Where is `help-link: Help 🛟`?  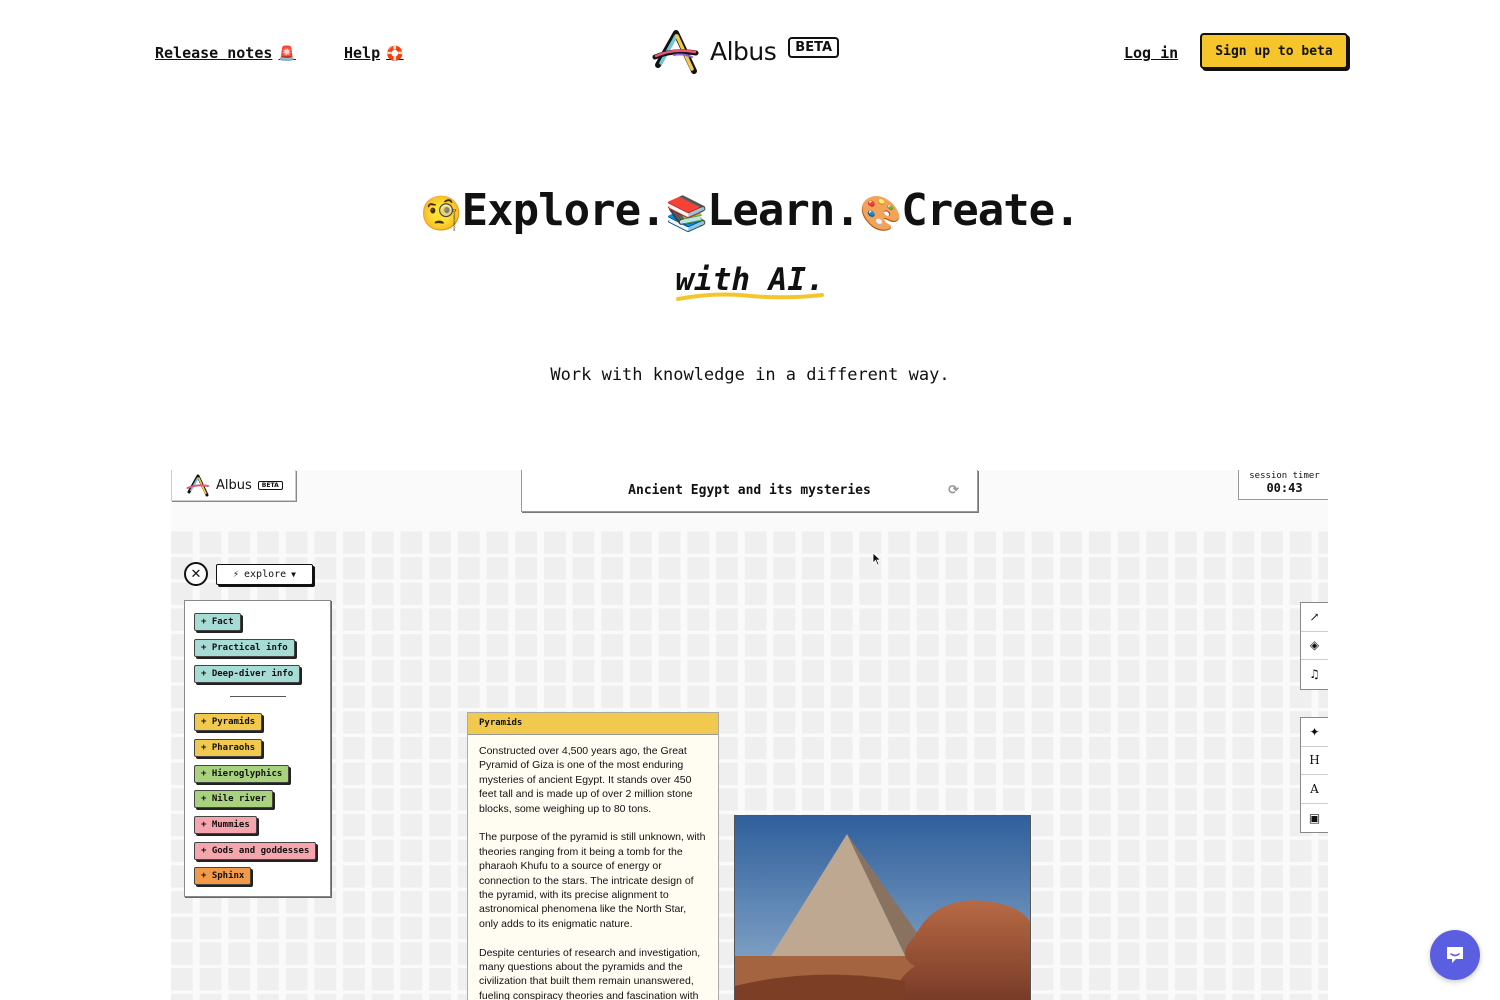
help-link: Help 🛟 is located at coordinates (374, 53).